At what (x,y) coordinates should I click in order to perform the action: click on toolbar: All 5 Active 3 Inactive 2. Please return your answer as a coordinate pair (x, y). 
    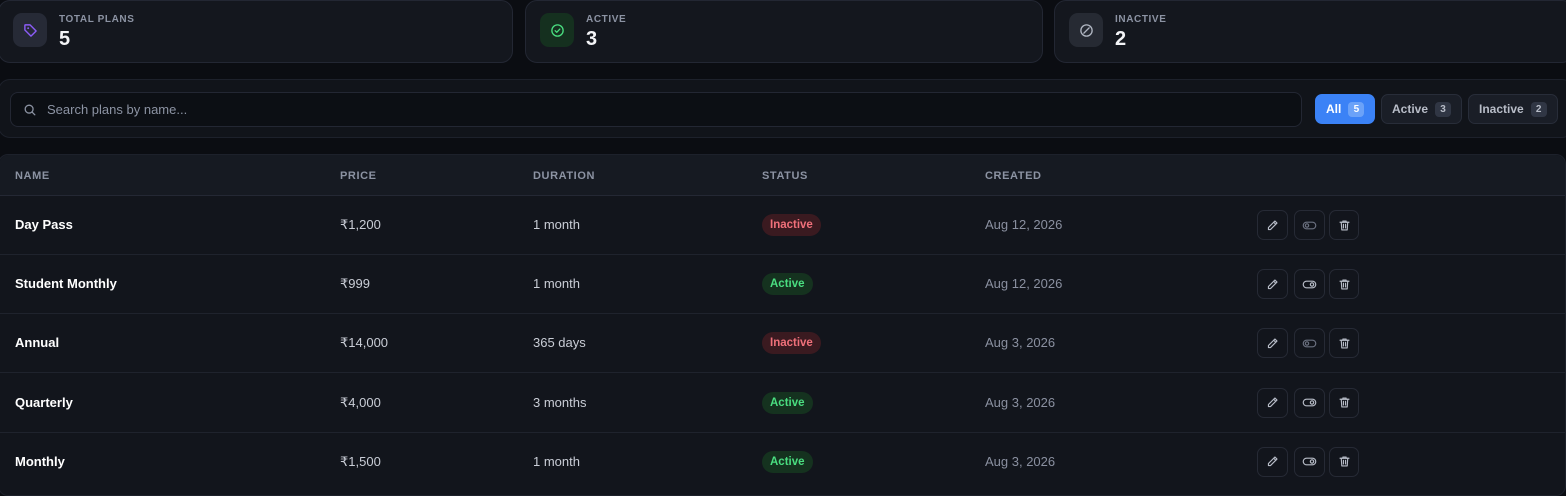
    Looking at the image, I should click on (783, 108).